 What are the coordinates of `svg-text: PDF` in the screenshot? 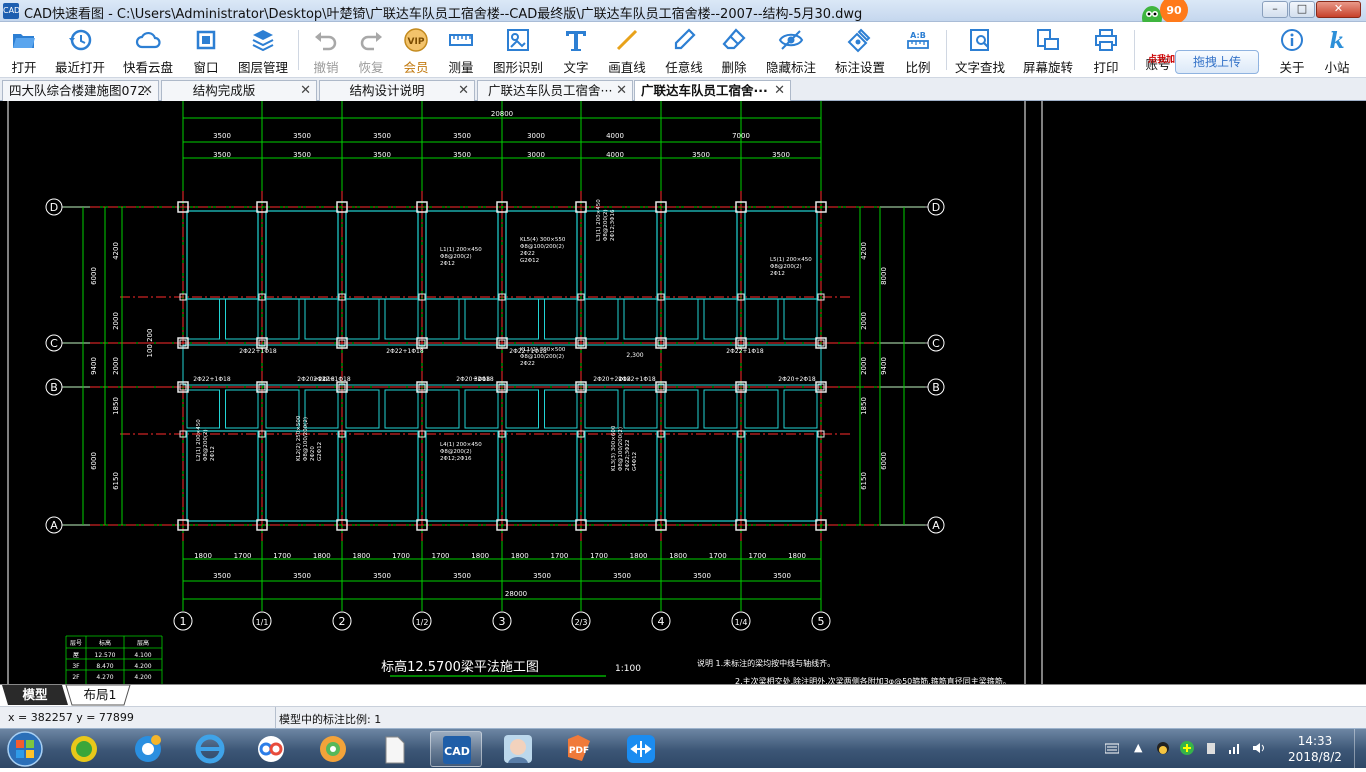 It's located at (579, 751).